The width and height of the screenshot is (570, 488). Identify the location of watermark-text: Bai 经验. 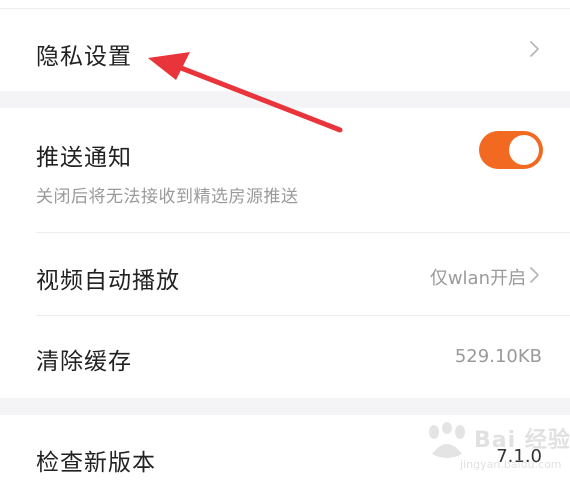
(522, 440).